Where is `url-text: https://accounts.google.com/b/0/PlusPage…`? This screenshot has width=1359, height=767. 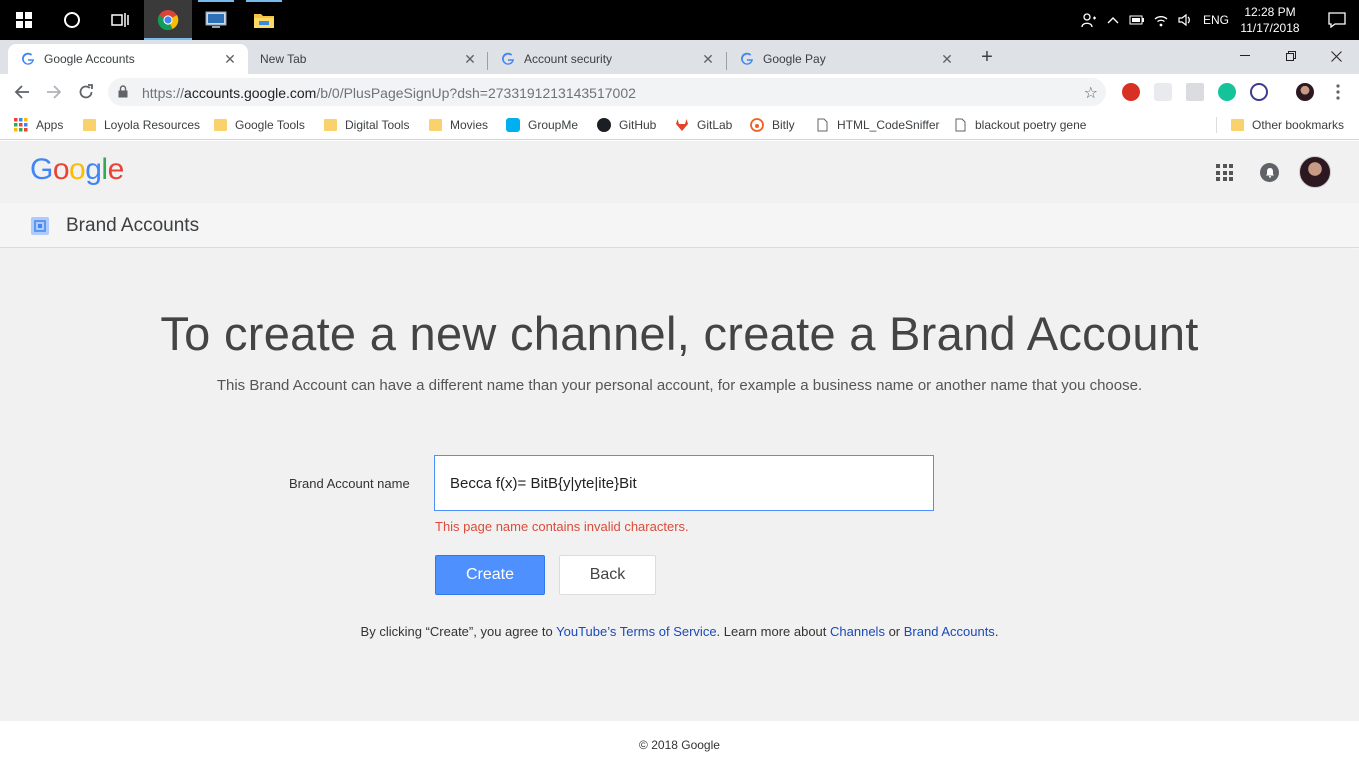 url-text: https://accounts.google.com/b/0/PlusPage… is located at coordinates (389, 93).